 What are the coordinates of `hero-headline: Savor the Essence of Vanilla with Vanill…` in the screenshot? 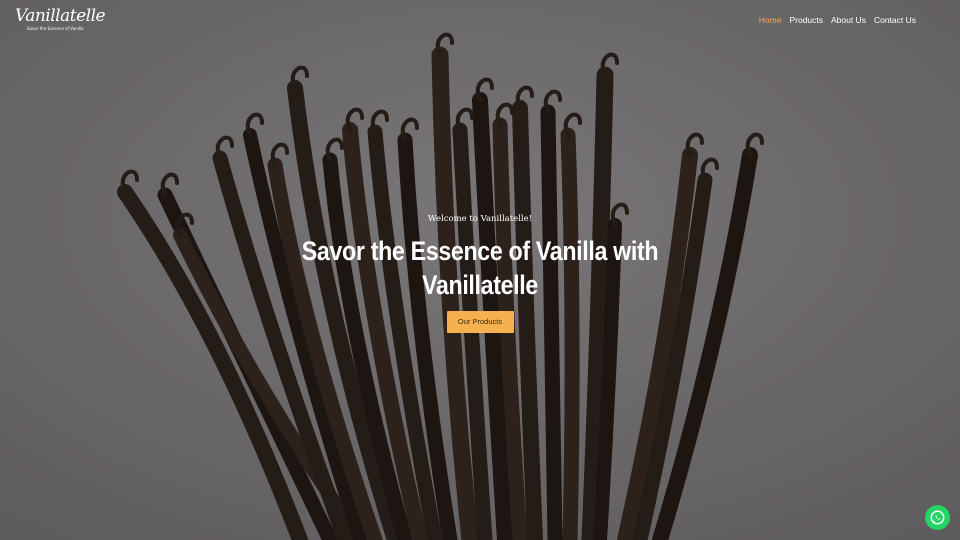 It's located at (480, 268).